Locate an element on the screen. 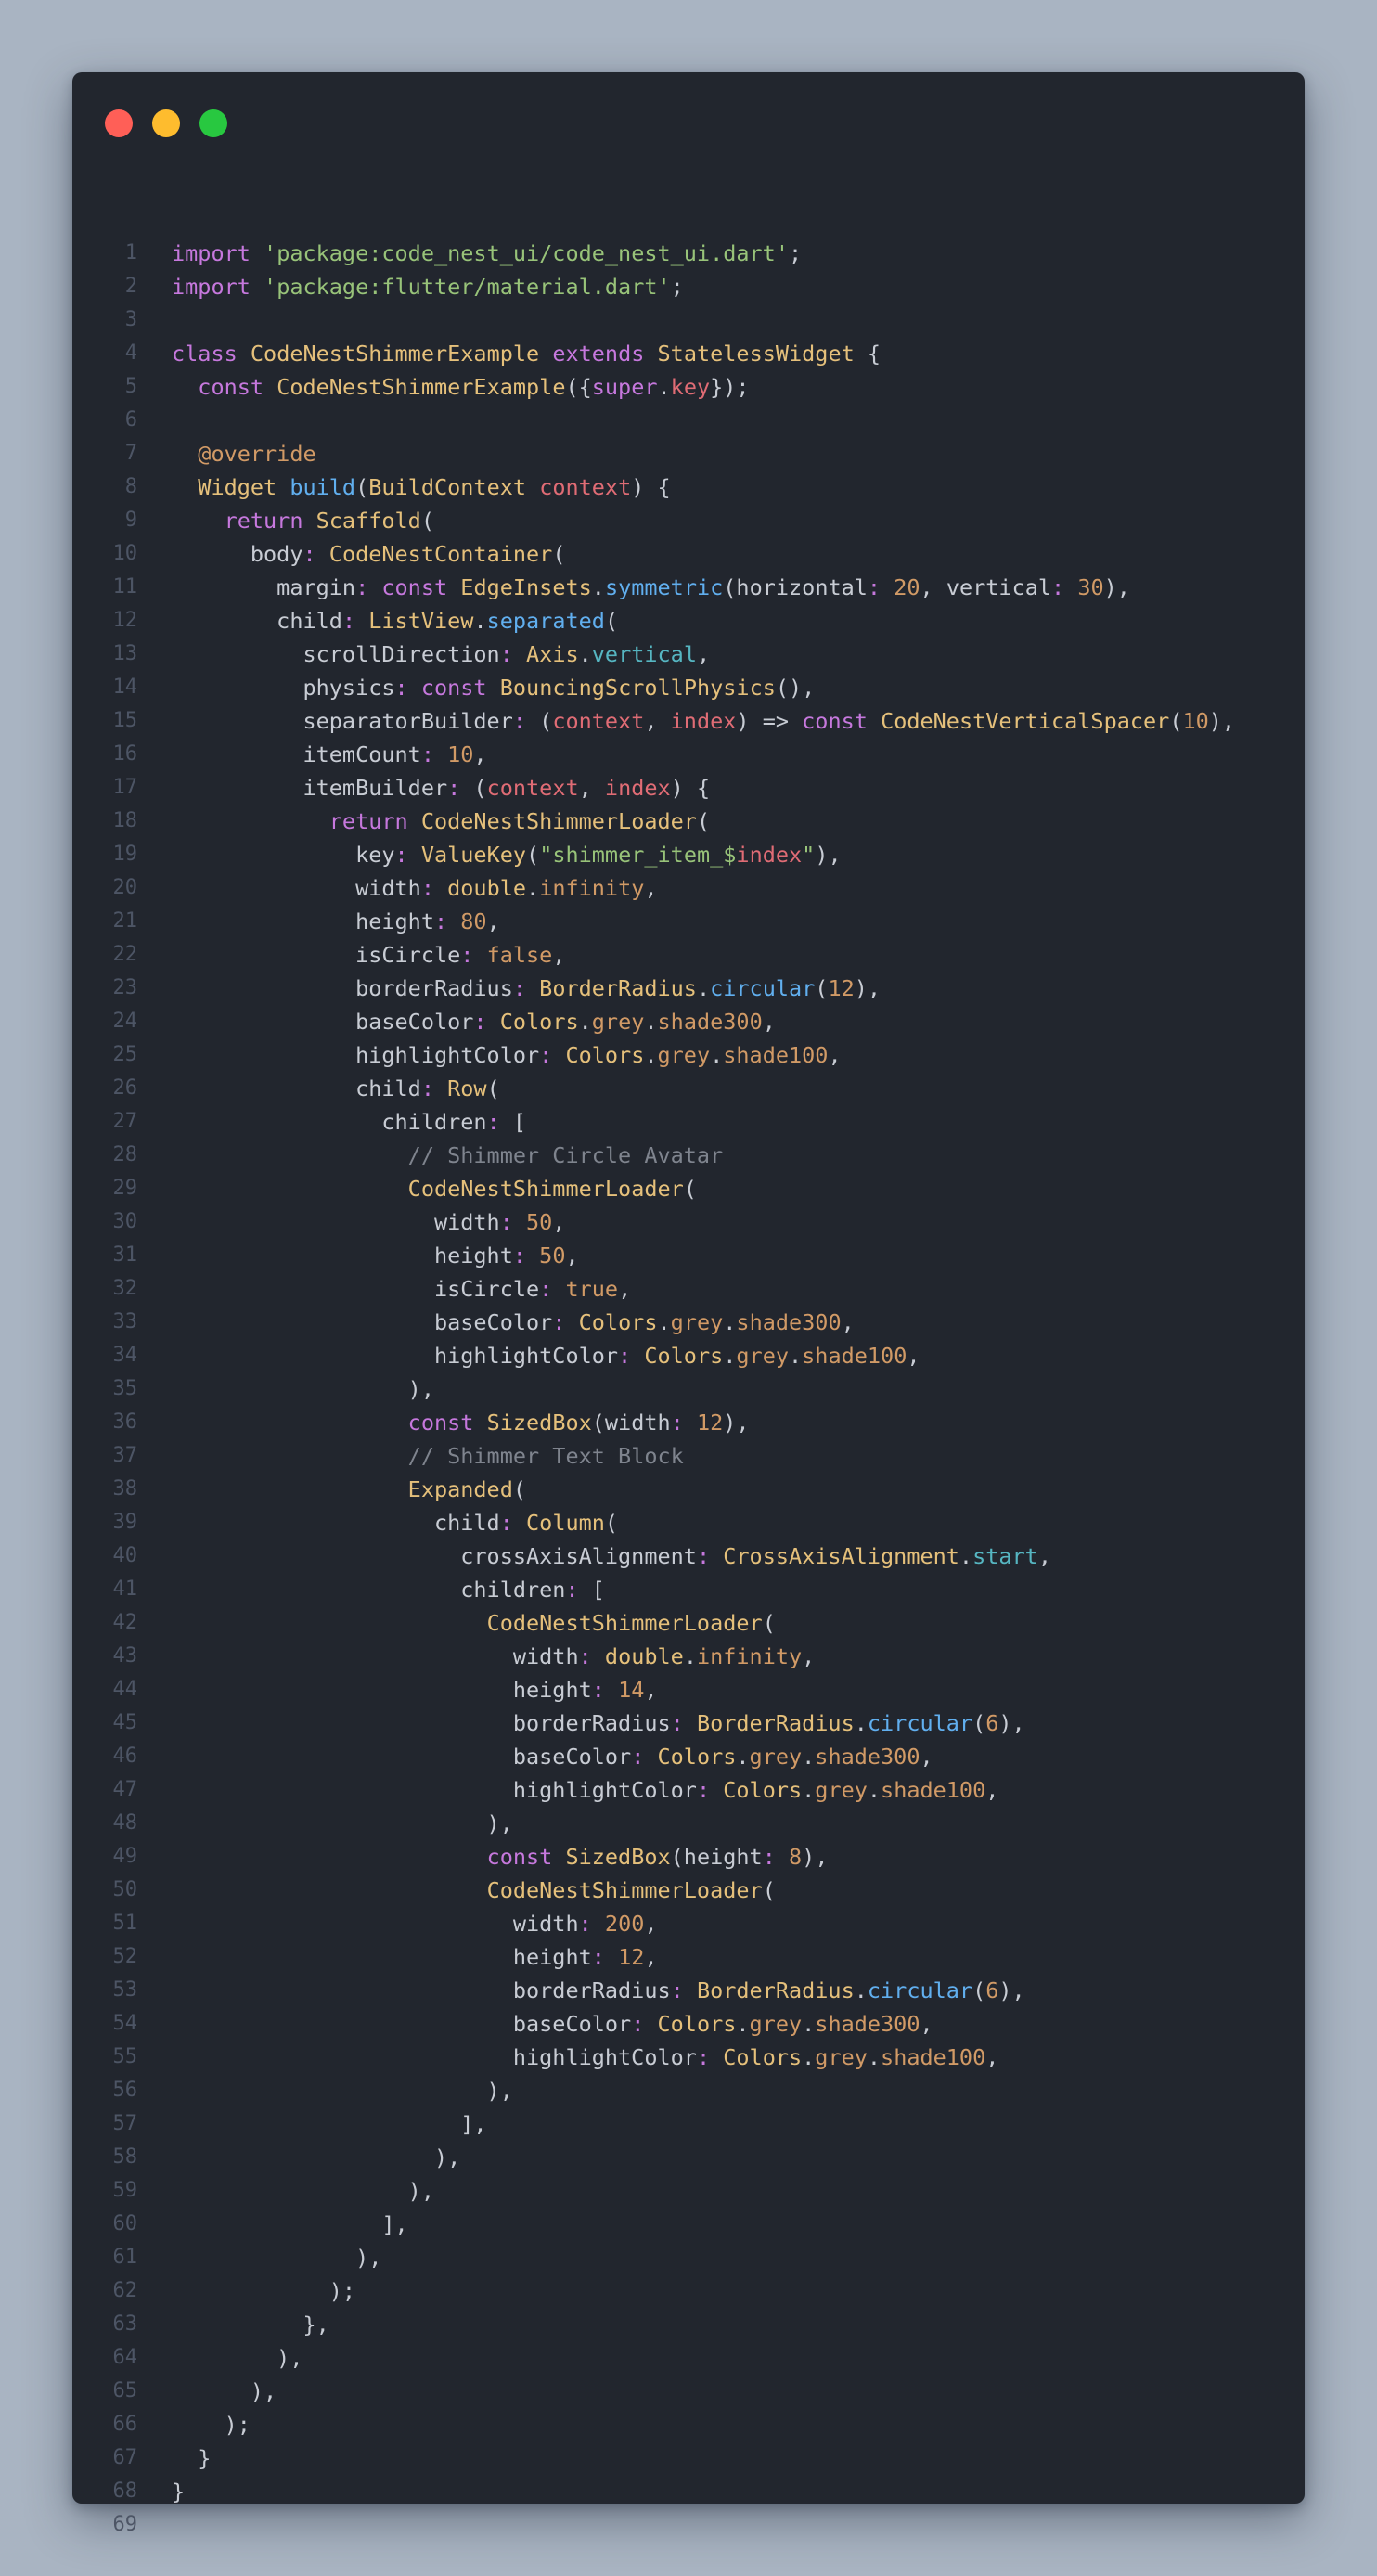 Image resolution: width=1377 pixels, height=2576 pixels. code-text: ), is located at coordinates (303, 2191).